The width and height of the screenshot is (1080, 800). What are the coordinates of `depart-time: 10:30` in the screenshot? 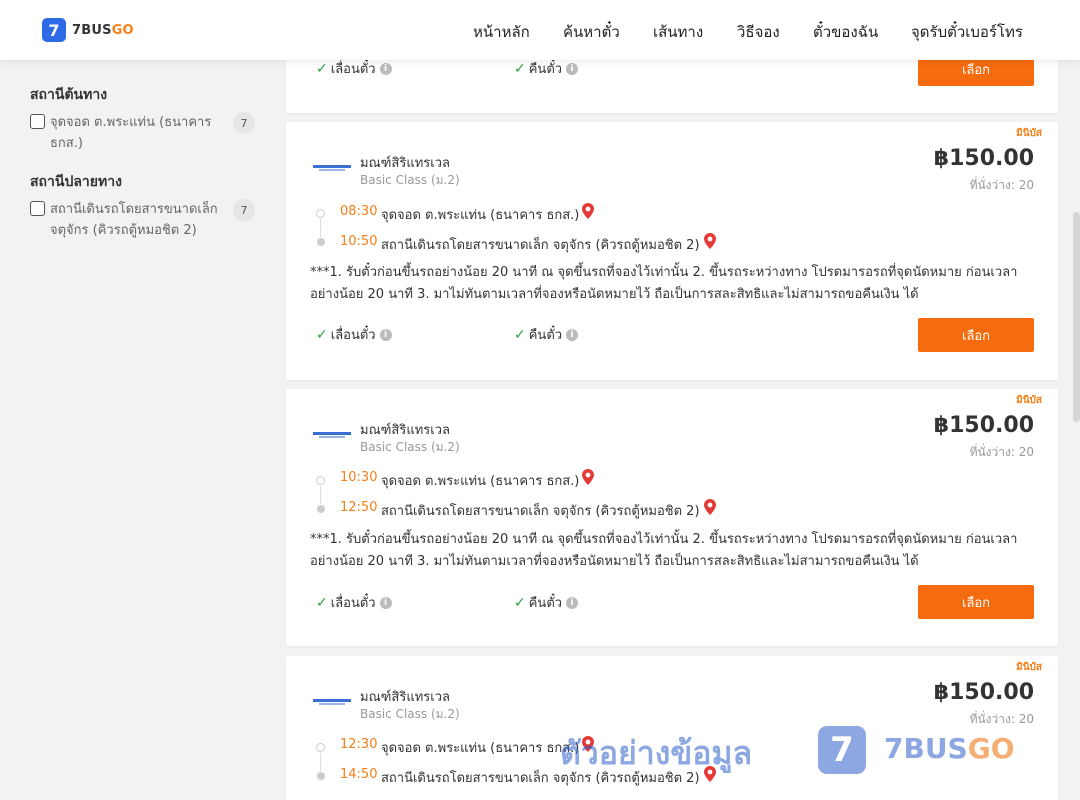 It's located at (359, 477).